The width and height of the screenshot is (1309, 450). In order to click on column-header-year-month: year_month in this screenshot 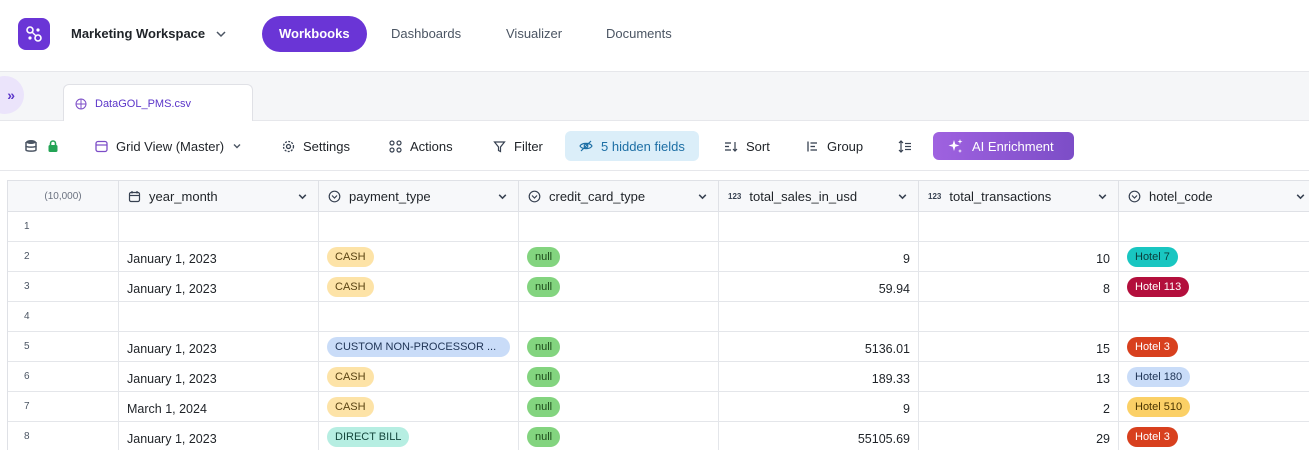, I will do `click(219, 196)`.